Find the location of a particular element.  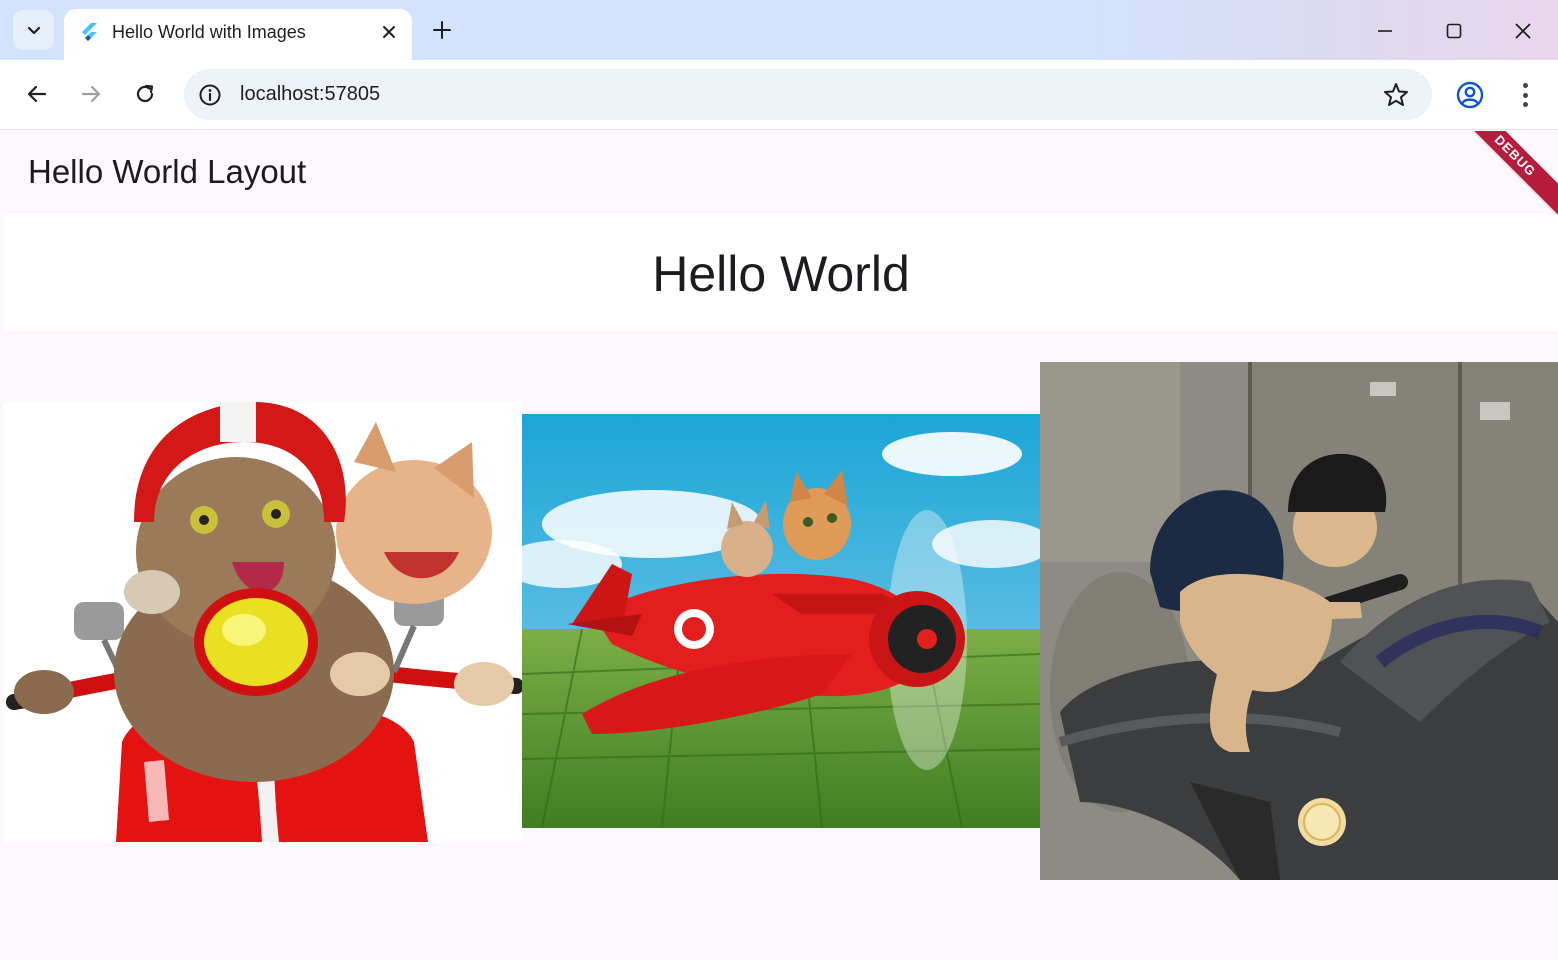

browser-toolbar: localhost:57805 is located at coordinates (779, 95).